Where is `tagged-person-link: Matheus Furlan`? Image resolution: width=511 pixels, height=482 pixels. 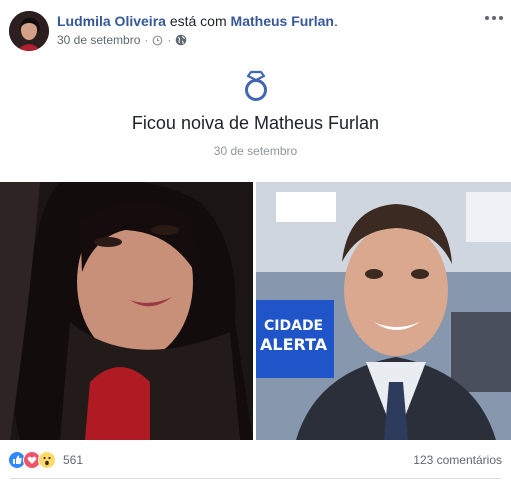
tagged-person-link: Matheus Furlan is located at coordinates (282, 21).